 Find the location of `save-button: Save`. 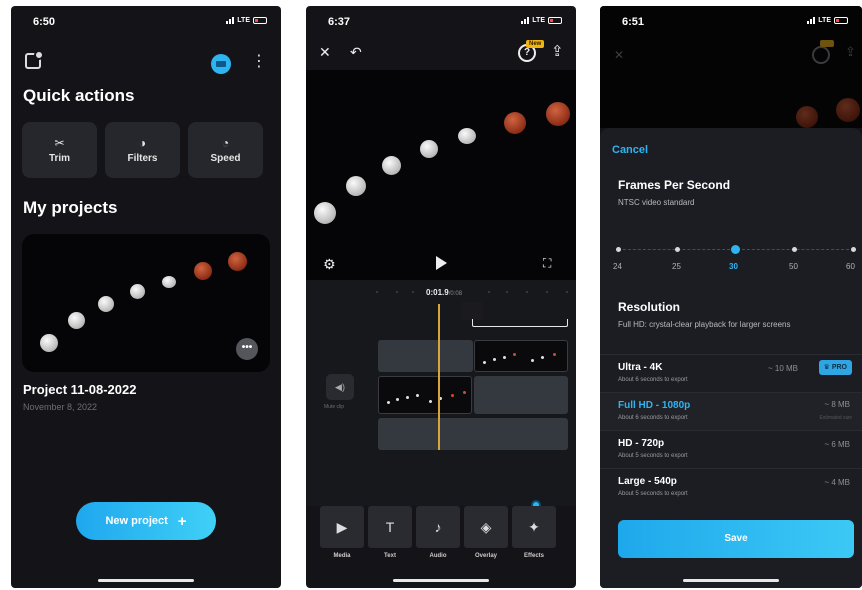

save-button: Save is located at coordinates (736, 539).